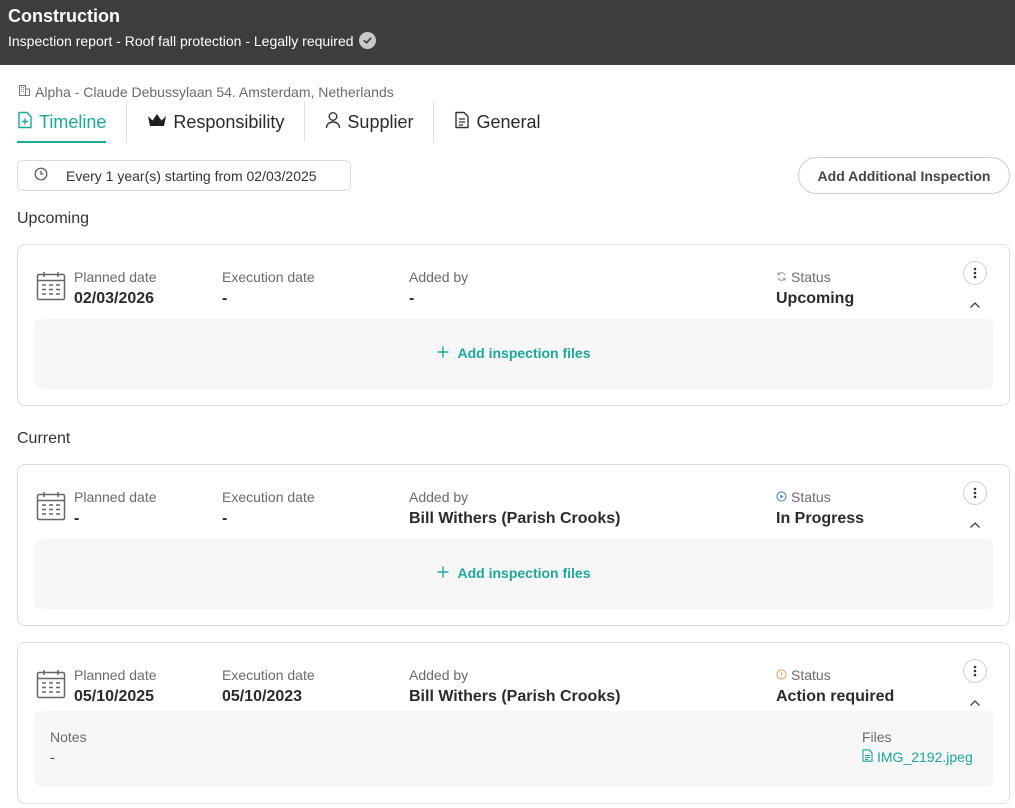 This screenshot has height=808, width=1015. What do you see at coordinates (380, 121) in the screenshot?
I see `tab-label: Supplier` at bounding box center [380, 121].